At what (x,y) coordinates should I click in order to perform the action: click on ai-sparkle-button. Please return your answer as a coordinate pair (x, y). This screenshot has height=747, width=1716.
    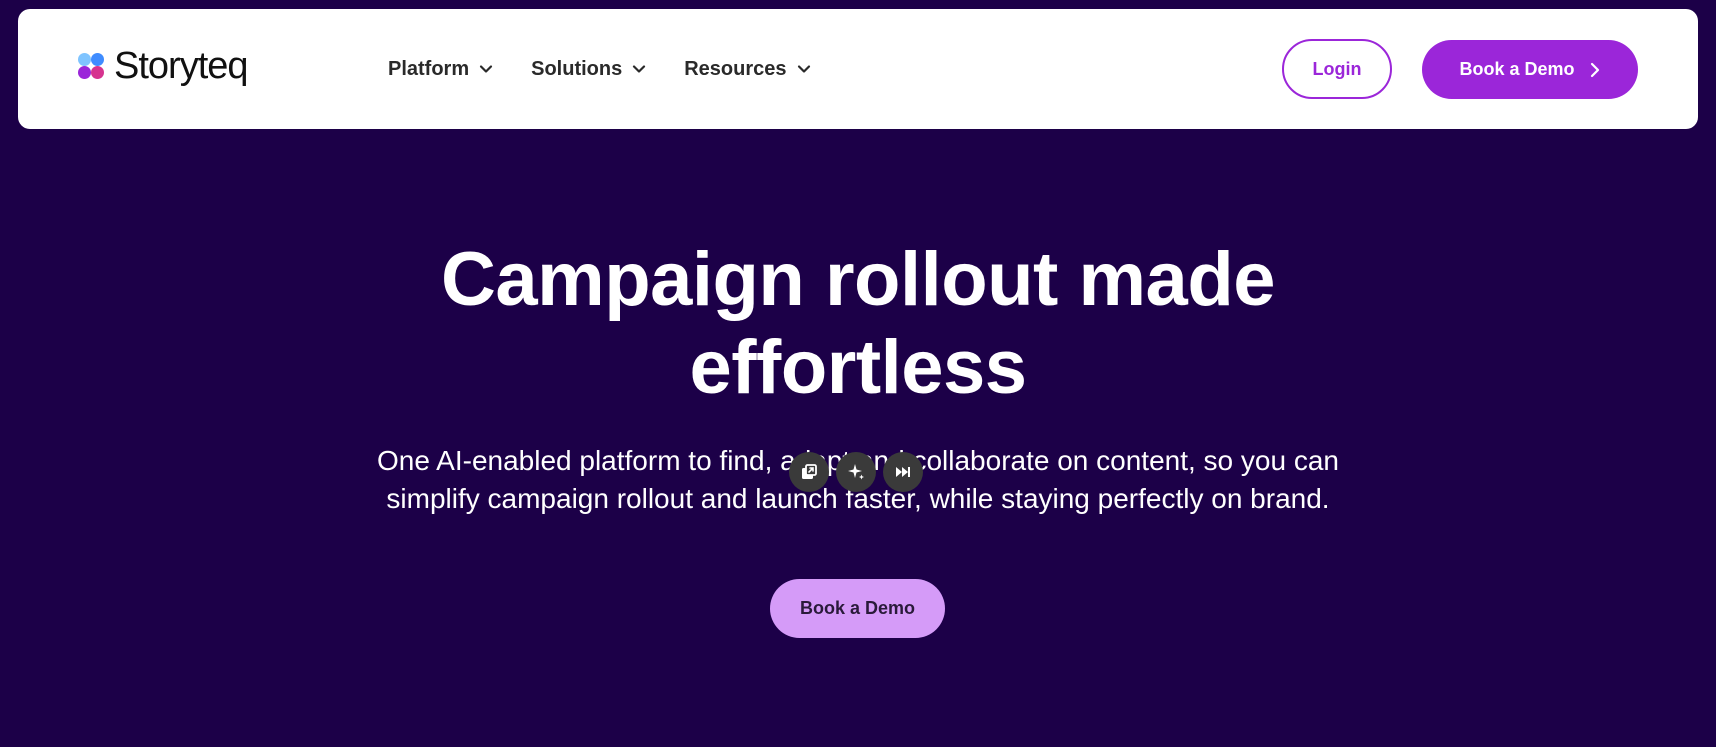
    Looking at the image, I should click on (856, 472).